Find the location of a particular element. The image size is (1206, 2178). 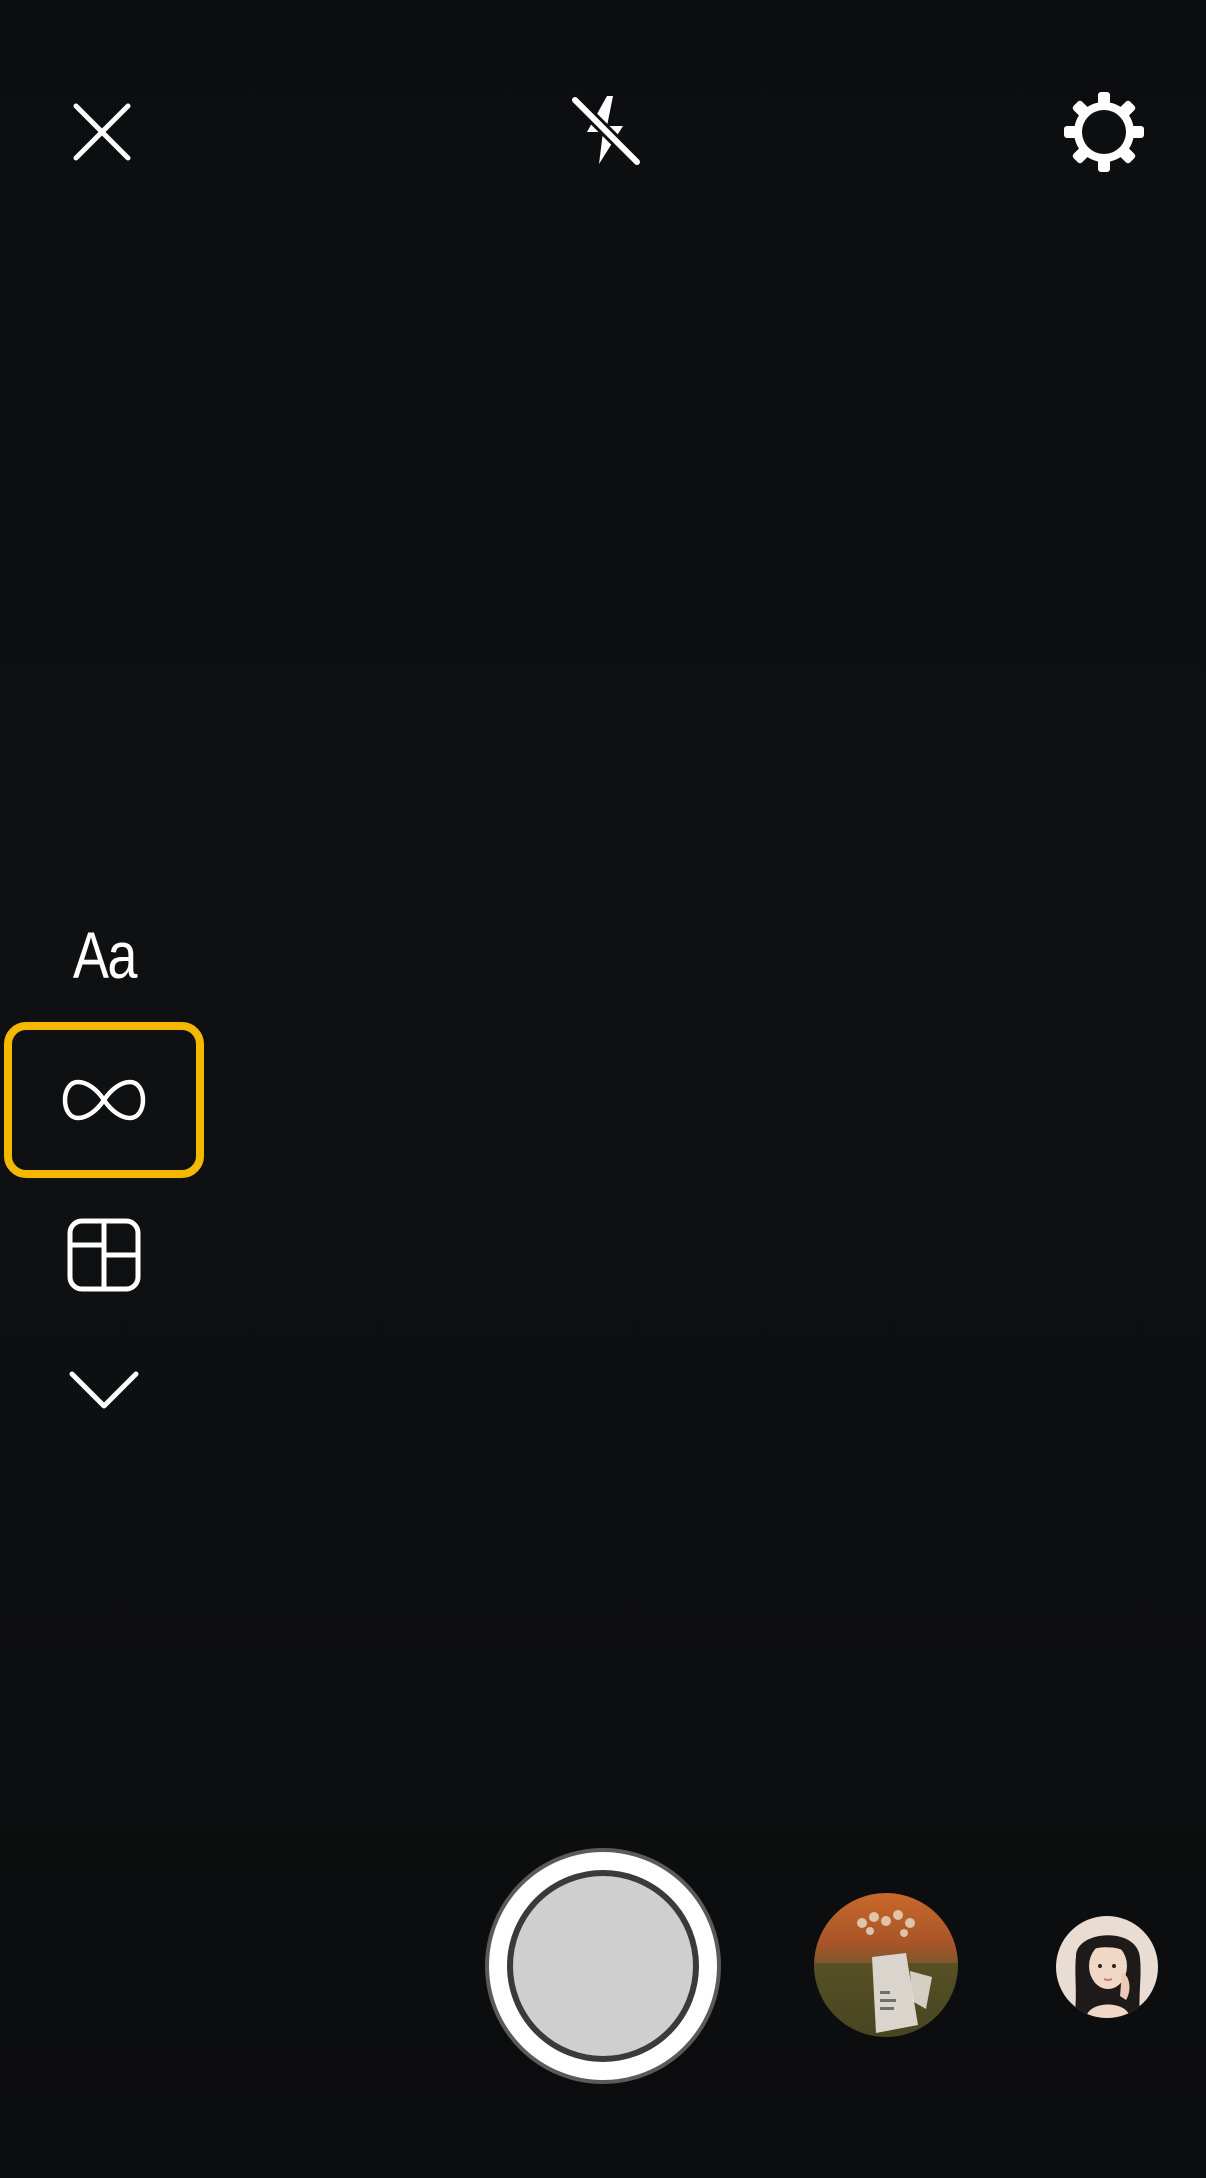

boomerang-mode-button is located at coordinates (104, 1100).